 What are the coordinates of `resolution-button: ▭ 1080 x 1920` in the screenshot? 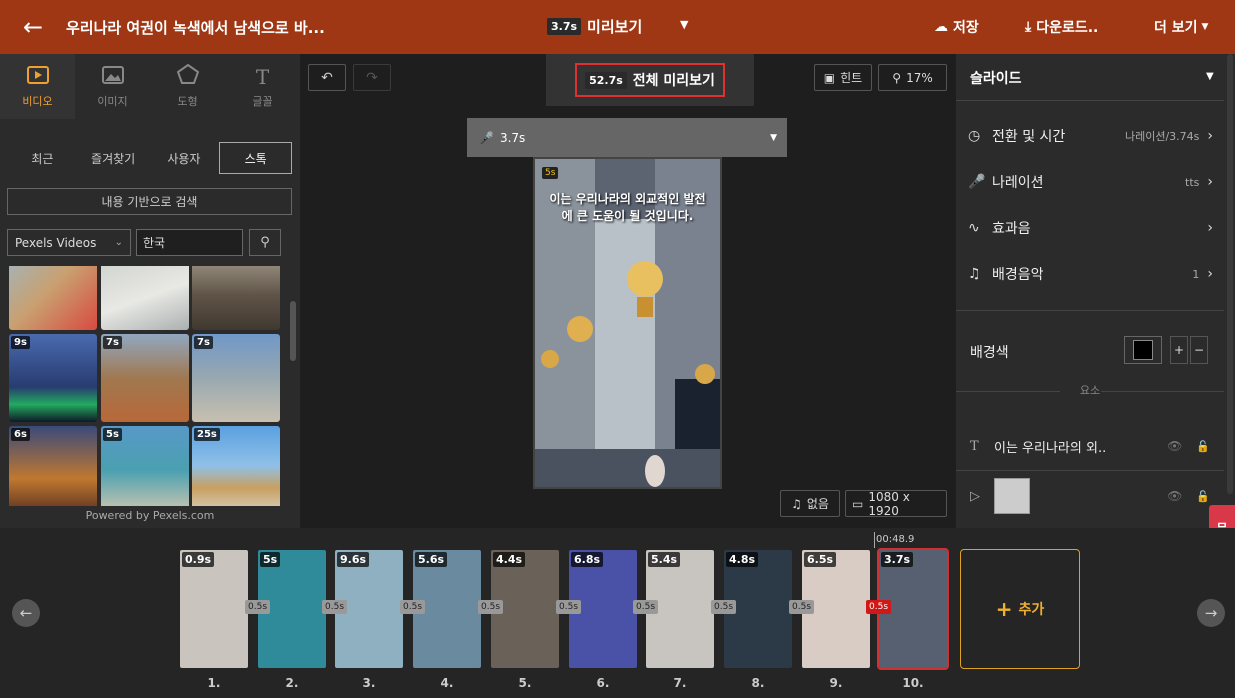 It's located at (896, 503).